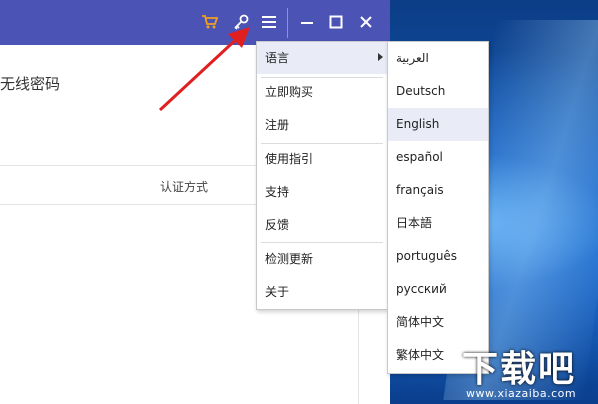 Image resolution: width=598 pixels, height=404 pixels. I want to click on watermark-logo: 下载吧, so click(519, 369).